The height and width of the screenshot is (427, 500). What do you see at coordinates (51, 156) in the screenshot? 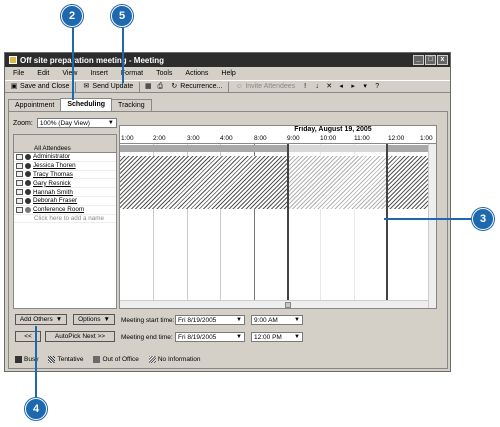
I see `attendee-name: Administrator` at bounding box center [51, 156].